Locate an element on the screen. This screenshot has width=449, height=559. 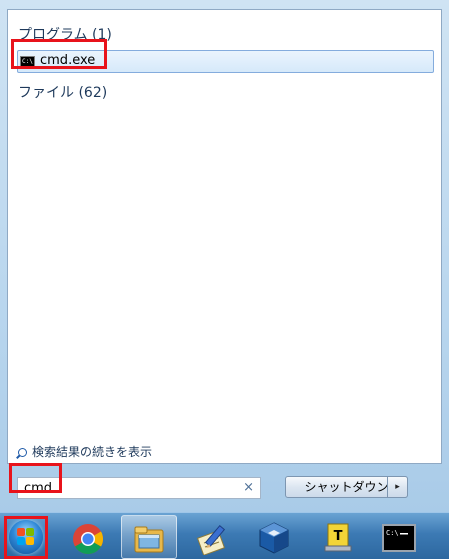
highlight-start-button is located at coordinates (26, 537).